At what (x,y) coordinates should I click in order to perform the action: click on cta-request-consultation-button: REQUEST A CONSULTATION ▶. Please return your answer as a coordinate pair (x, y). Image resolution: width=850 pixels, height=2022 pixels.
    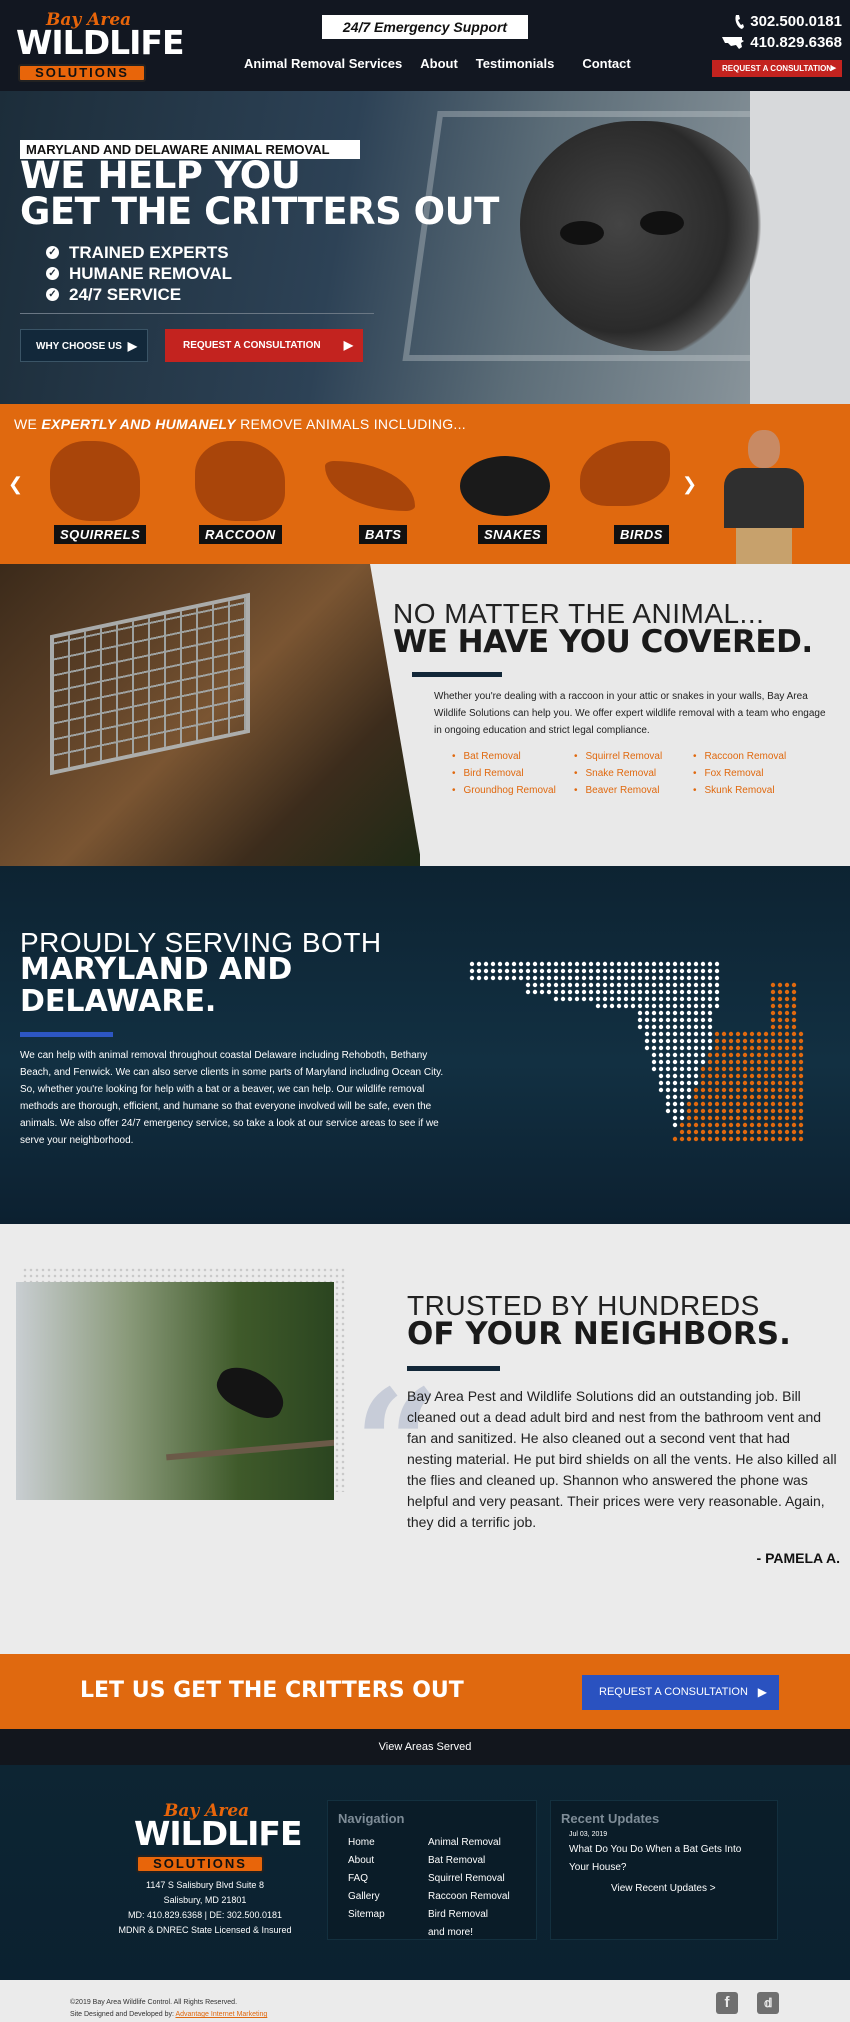
    Looking at the image, I should click on (680, 1692).